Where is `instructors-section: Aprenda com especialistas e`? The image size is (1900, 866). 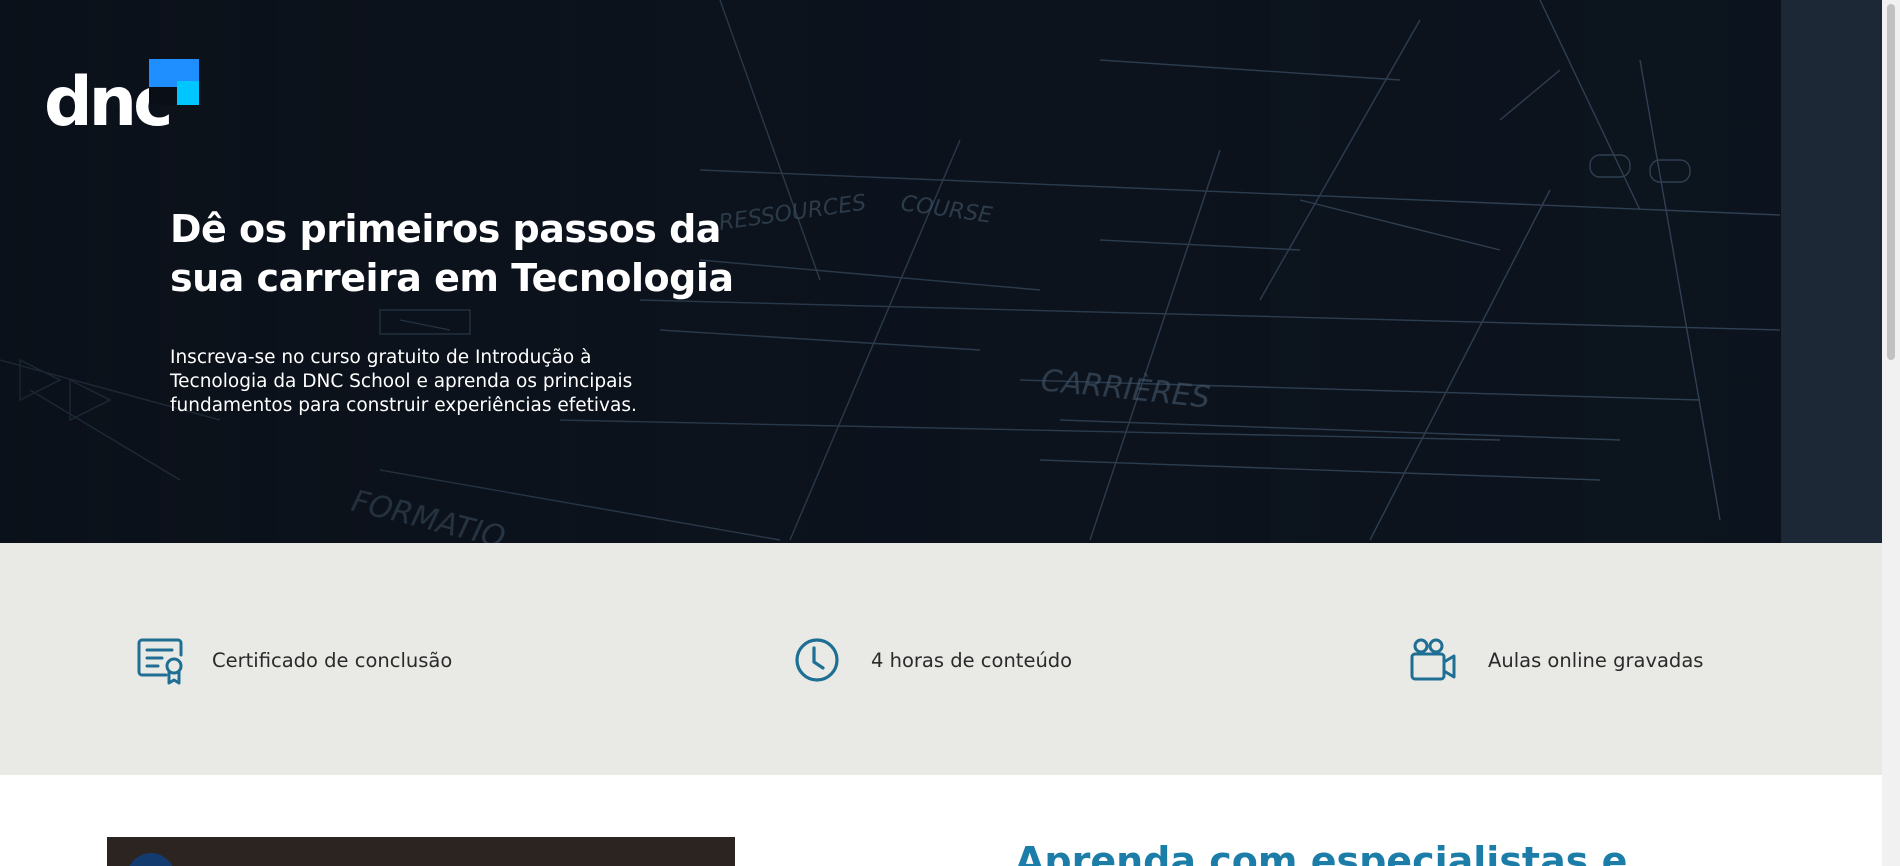 instructors-section: Aprenda com especialistas e is located at coordinates (941, 820).